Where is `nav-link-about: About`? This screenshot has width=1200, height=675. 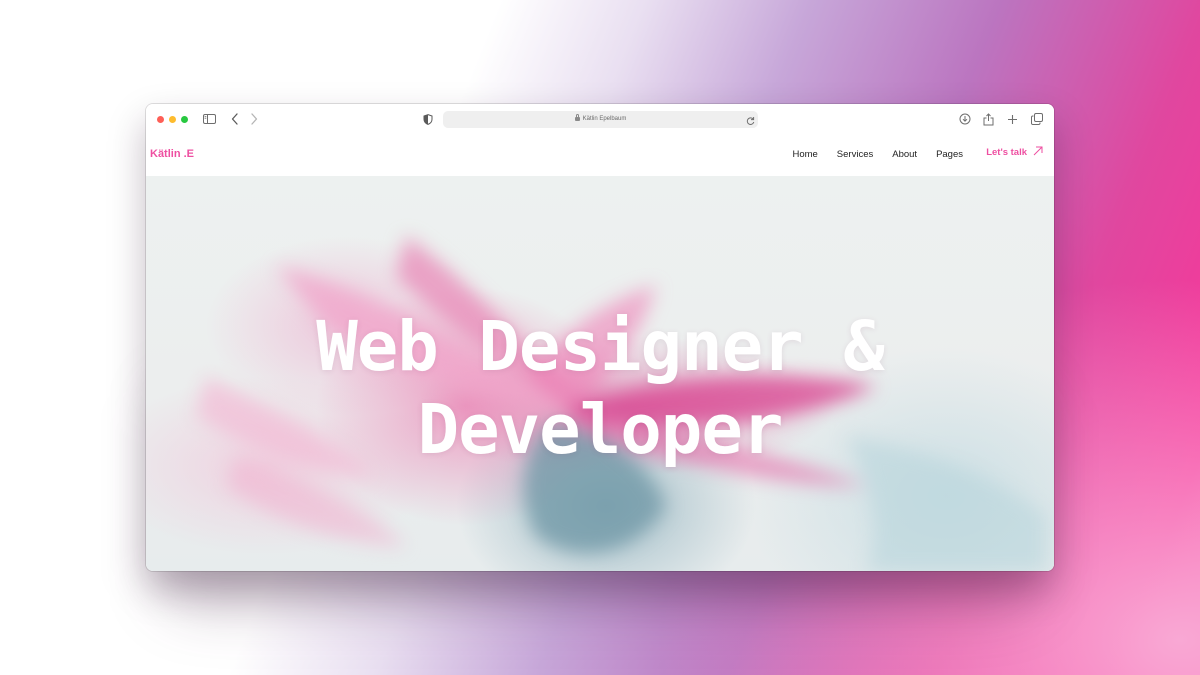 nav-link-about: About is located at coordinates (904, 154).